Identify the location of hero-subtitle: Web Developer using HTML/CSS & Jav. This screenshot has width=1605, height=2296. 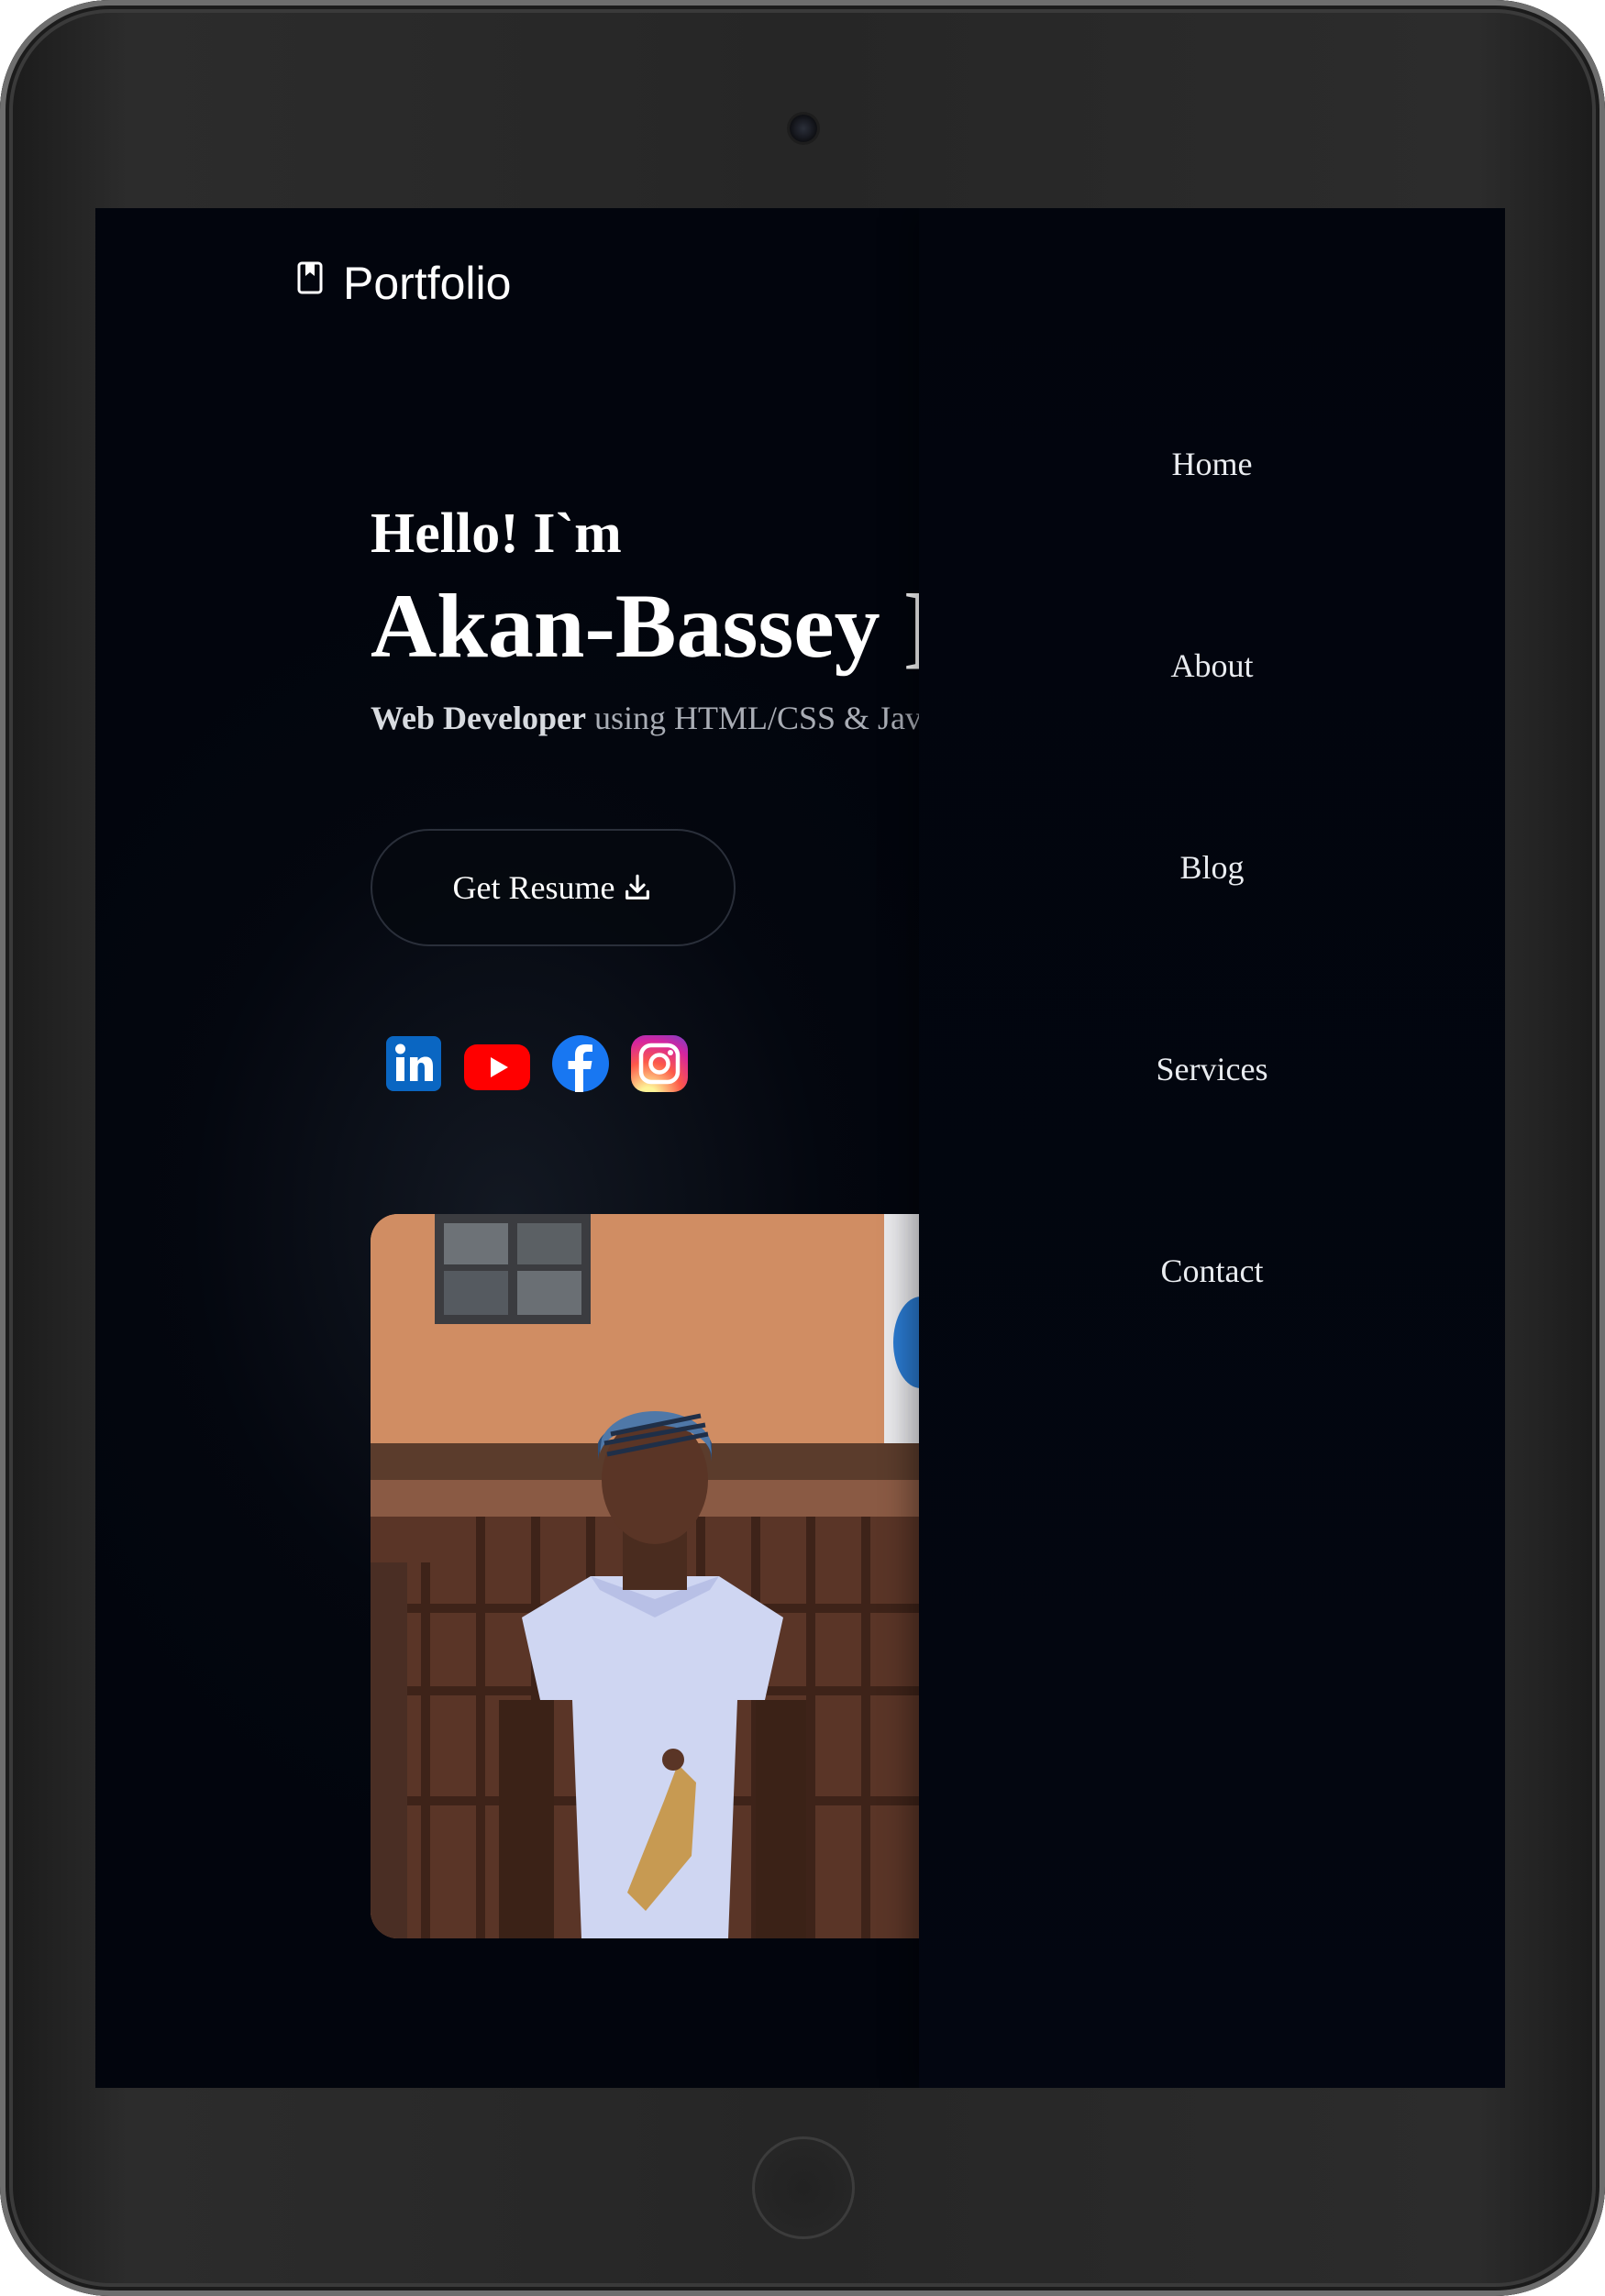
(646, 718).